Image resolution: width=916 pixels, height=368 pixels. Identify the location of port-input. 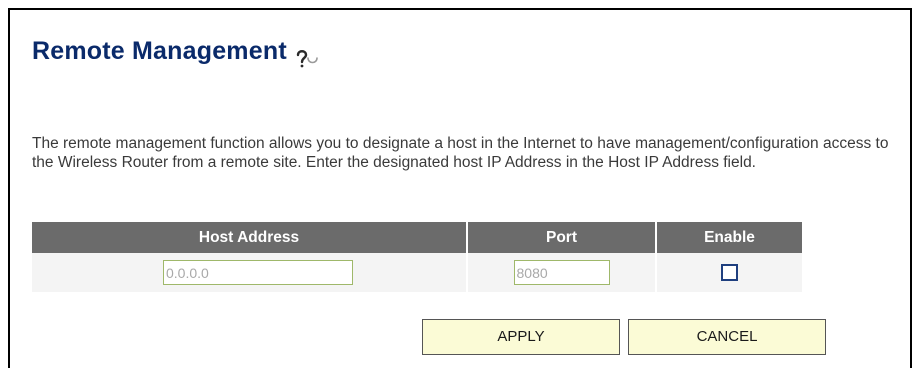
(561, 272).